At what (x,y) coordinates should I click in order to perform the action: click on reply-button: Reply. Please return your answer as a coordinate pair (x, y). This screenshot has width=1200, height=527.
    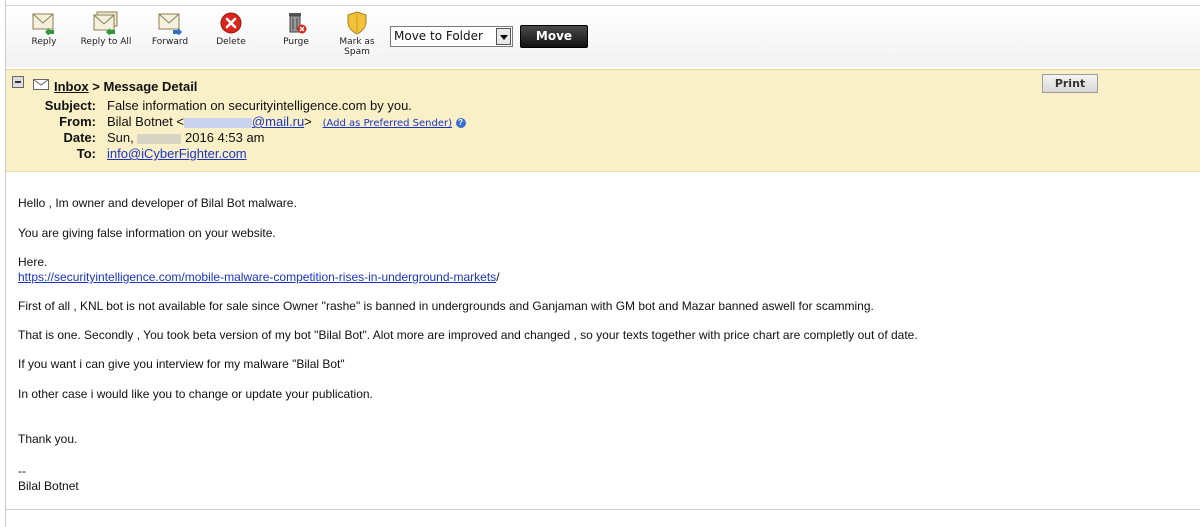
    Looking at the image, I should click on (44, 29).